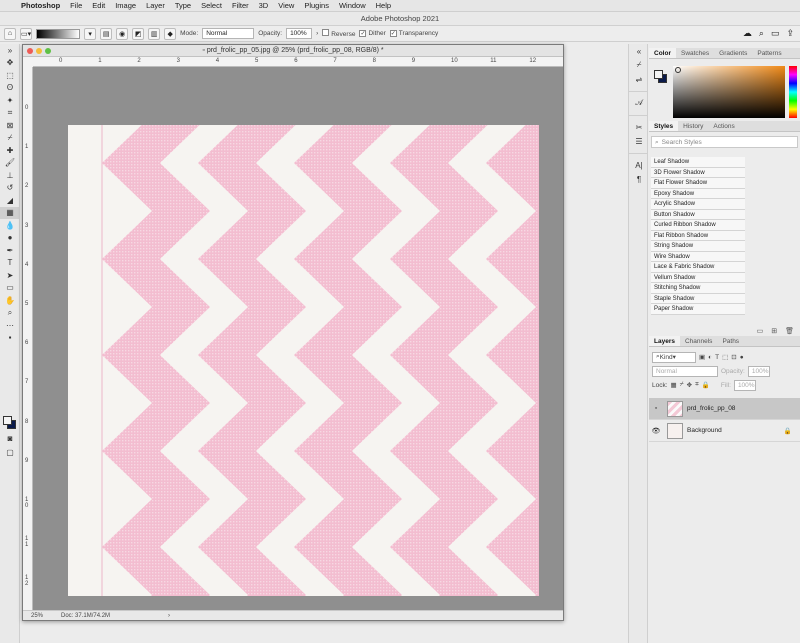  I want to click on tab-patterns: Patterns, so click(769, 53).